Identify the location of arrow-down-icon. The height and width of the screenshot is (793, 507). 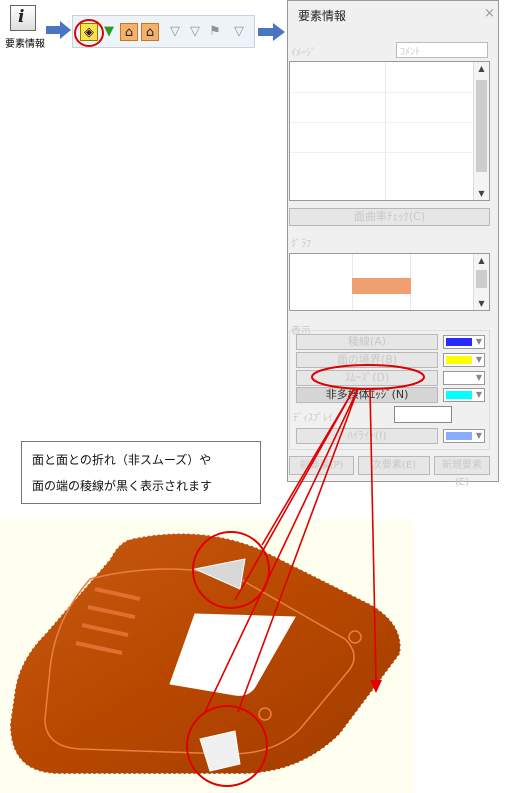
(376, 686).